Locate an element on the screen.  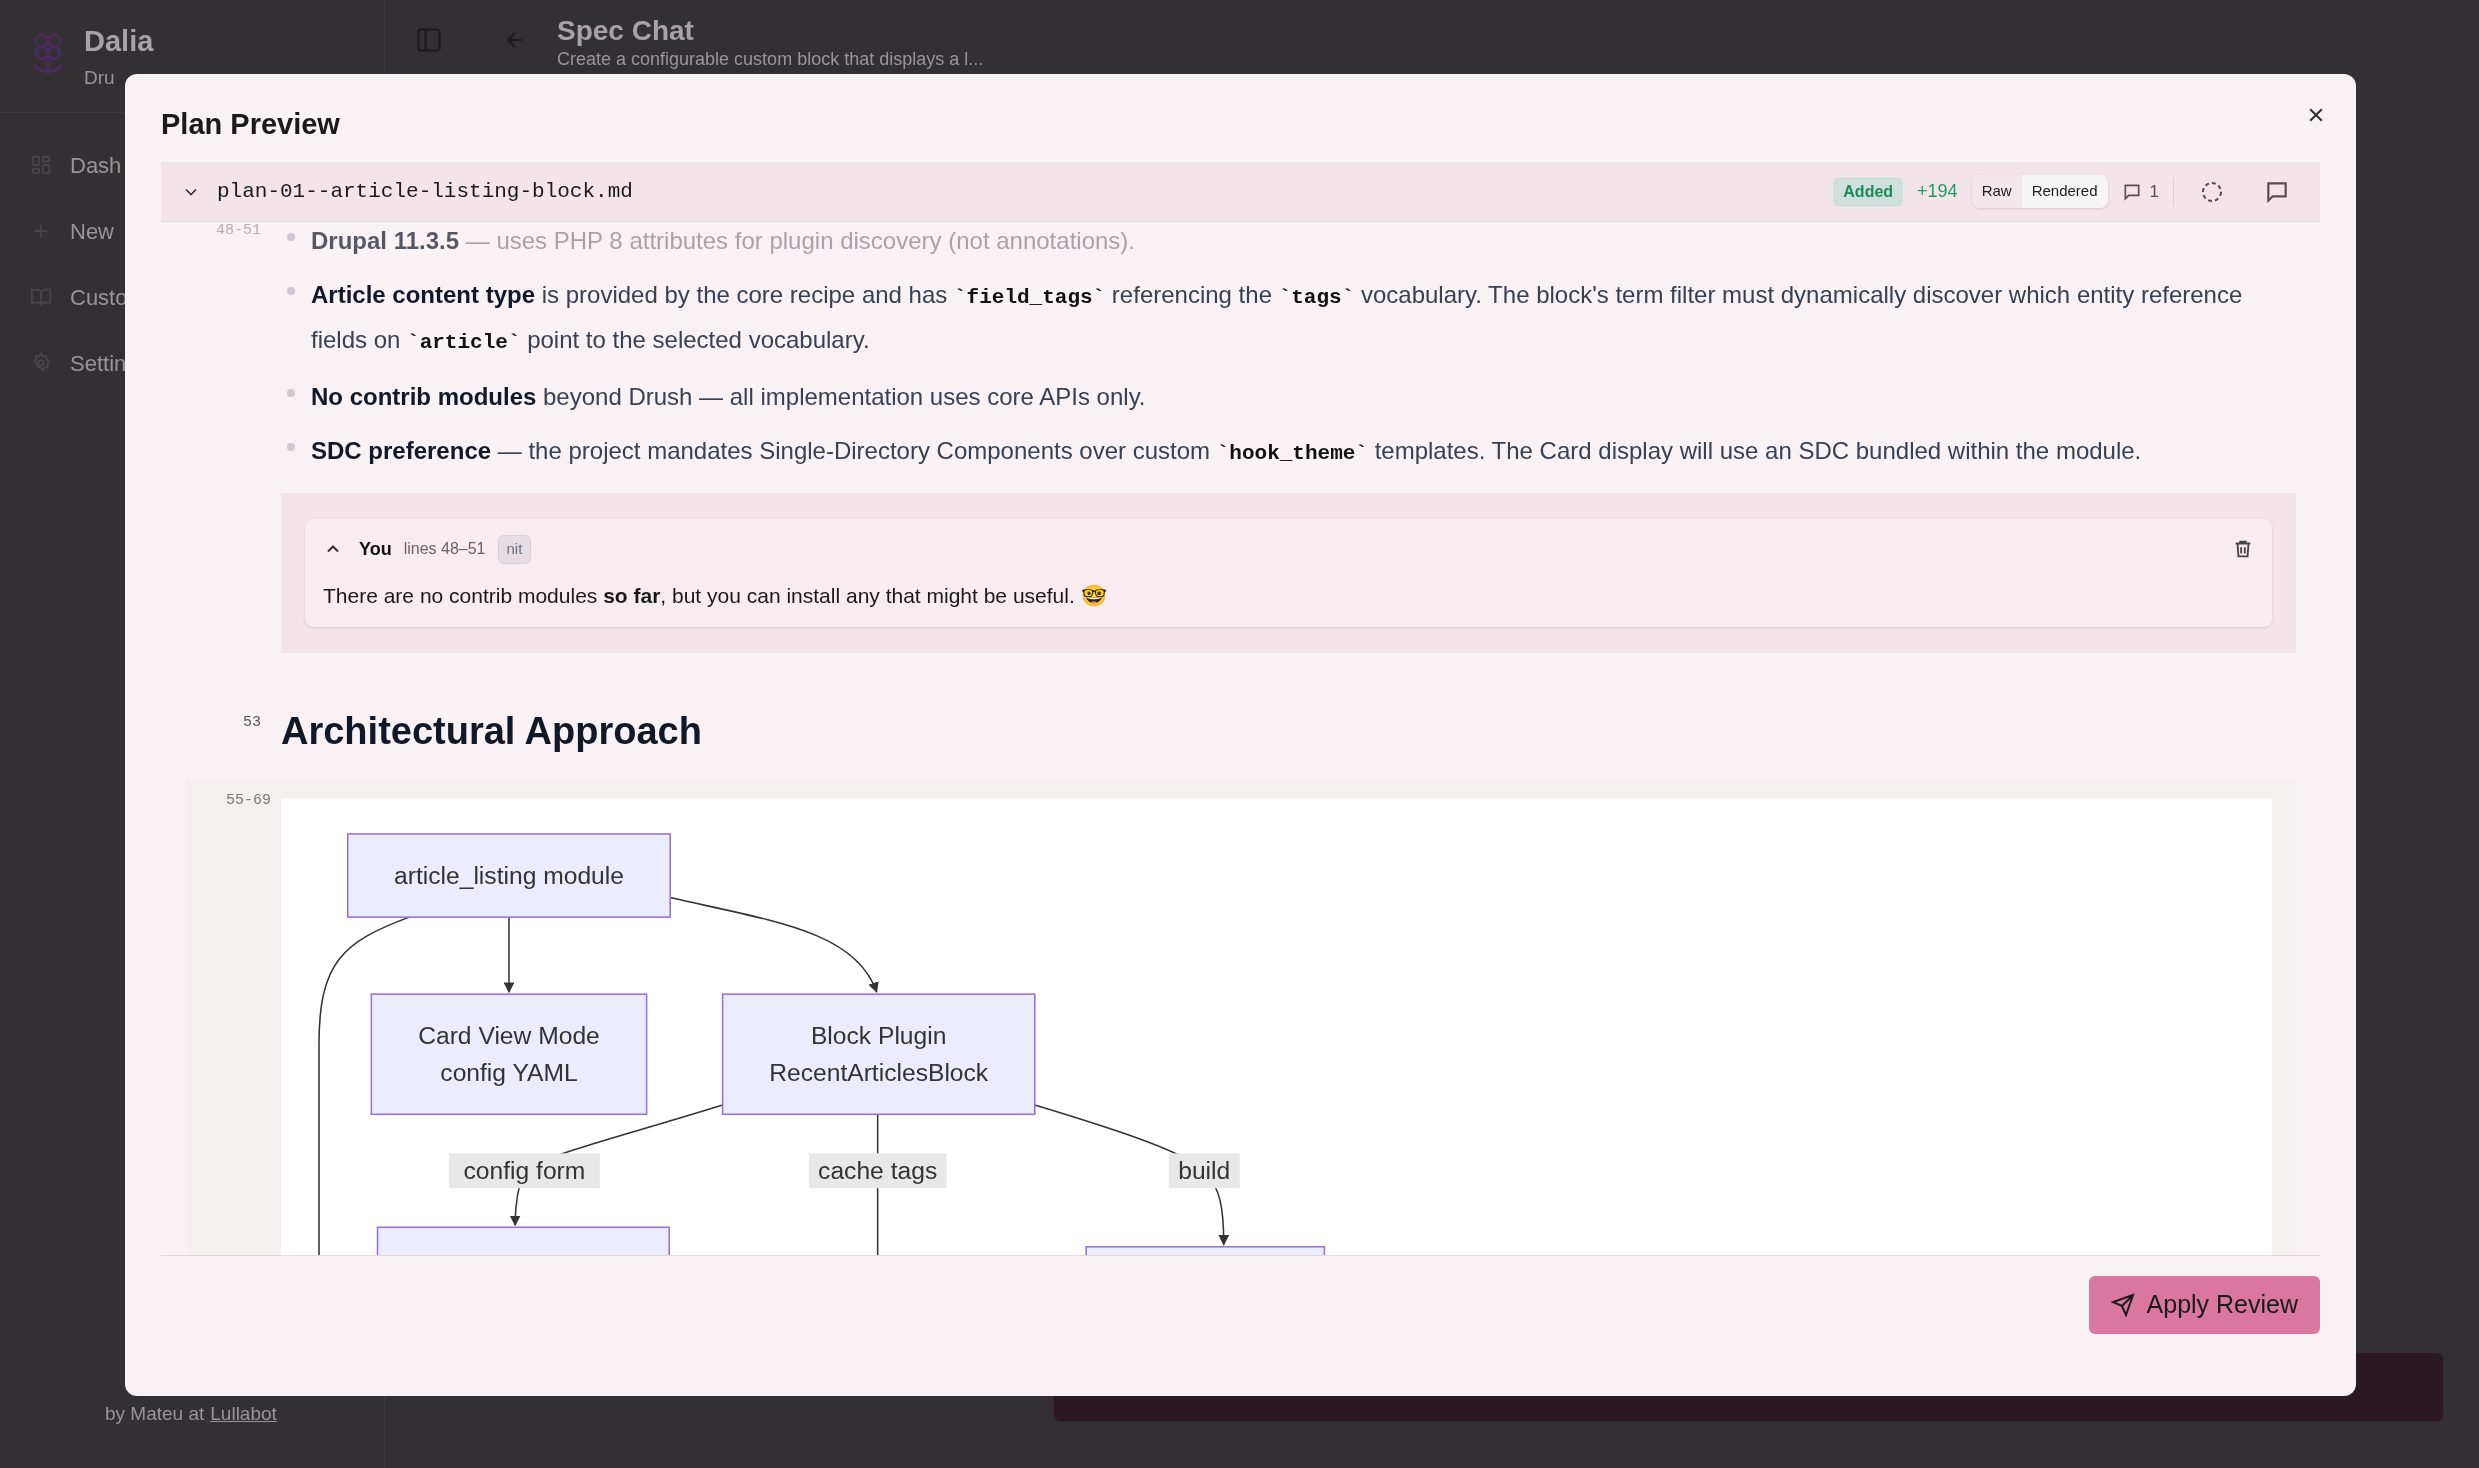
diagram-node: Card View Mode config YAML is located at coordinates (509, 1054).